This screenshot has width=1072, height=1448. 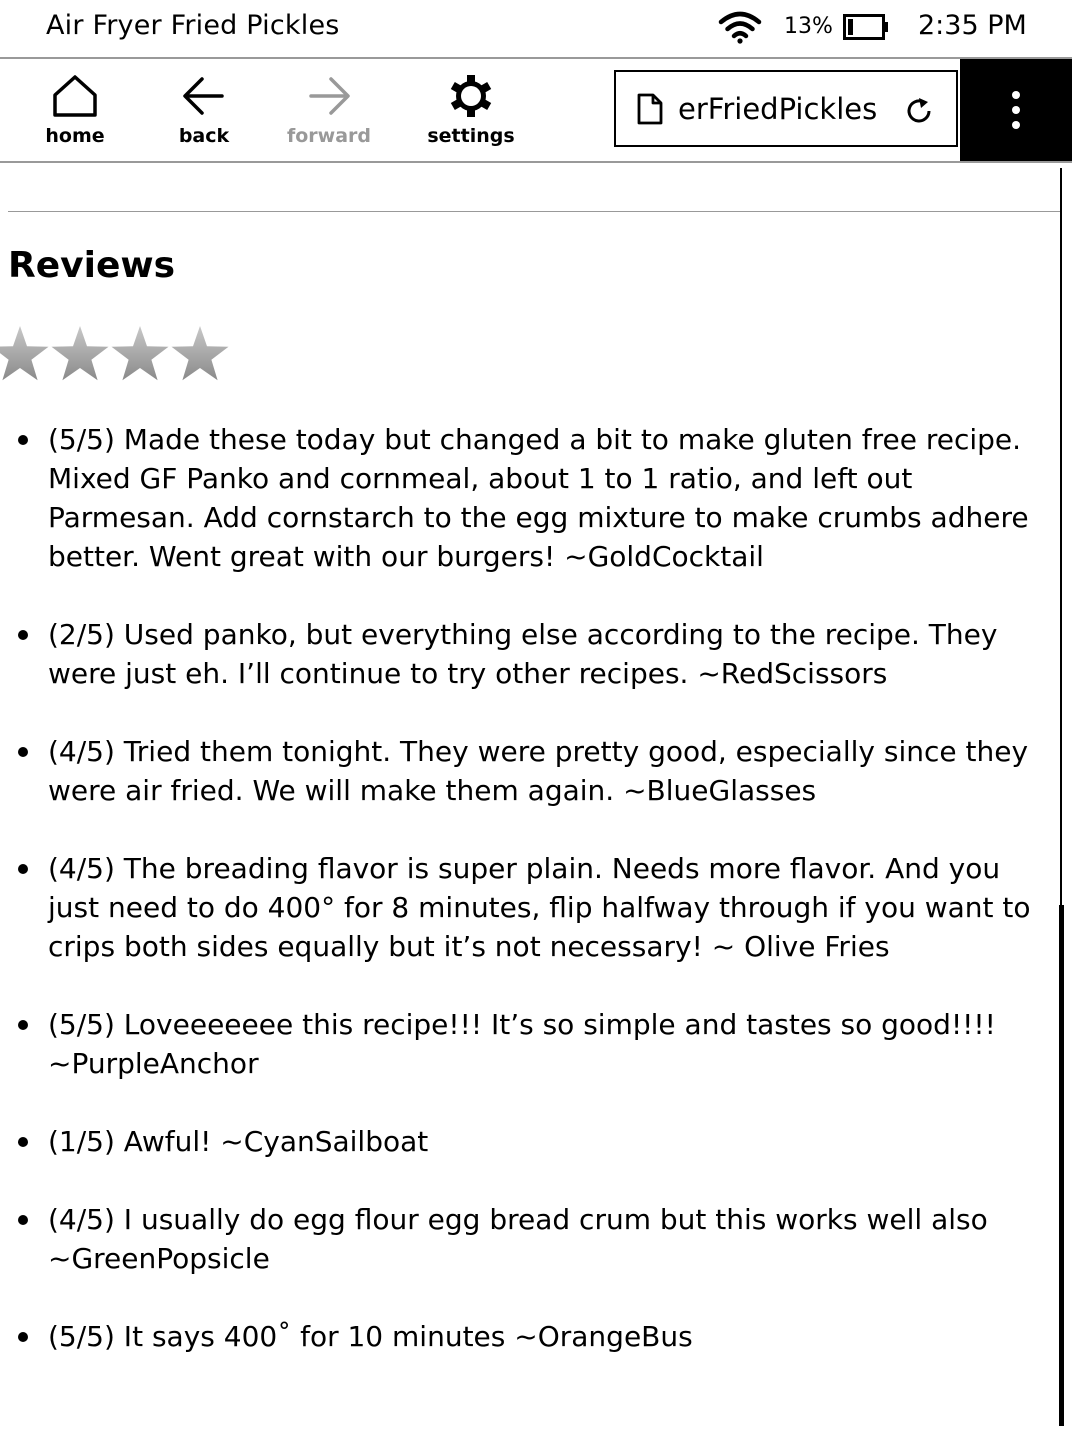 What do you see at coordinates (92, 265) in the screenshot?
I see `reviews-heading: Reviews` at bounding box center [92, 265].